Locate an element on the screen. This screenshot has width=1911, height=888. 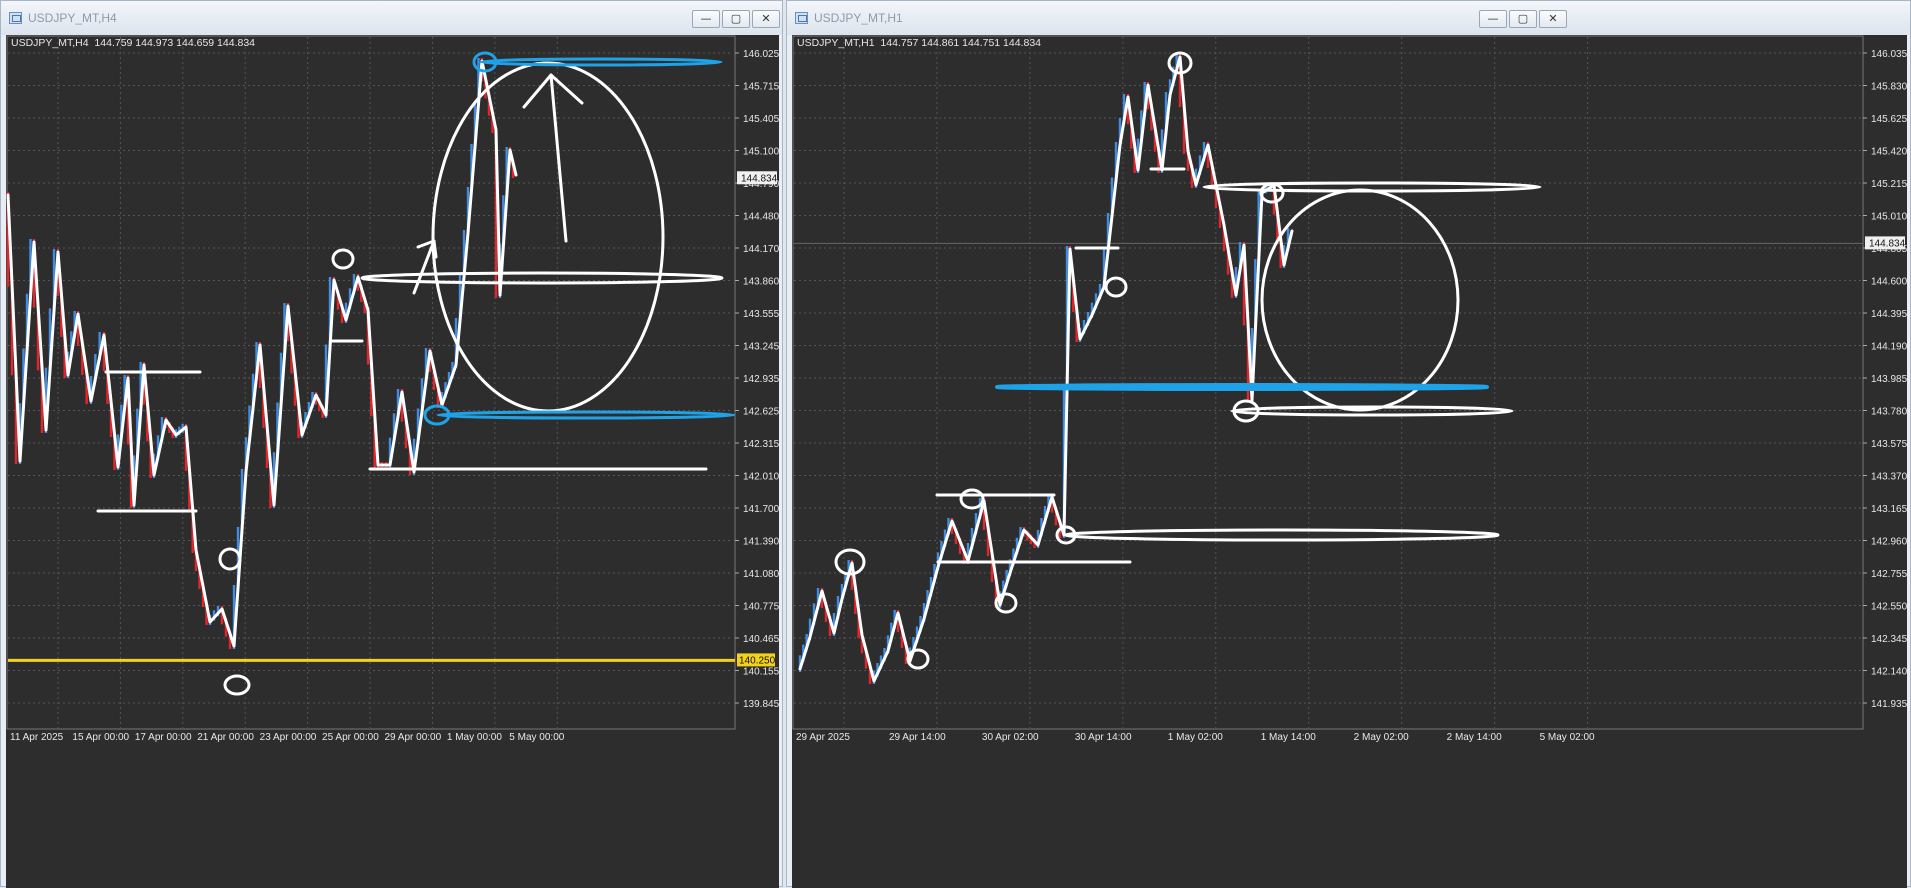
window-title: USDJPY_MT,H1 is located at coordinates (858, 18).